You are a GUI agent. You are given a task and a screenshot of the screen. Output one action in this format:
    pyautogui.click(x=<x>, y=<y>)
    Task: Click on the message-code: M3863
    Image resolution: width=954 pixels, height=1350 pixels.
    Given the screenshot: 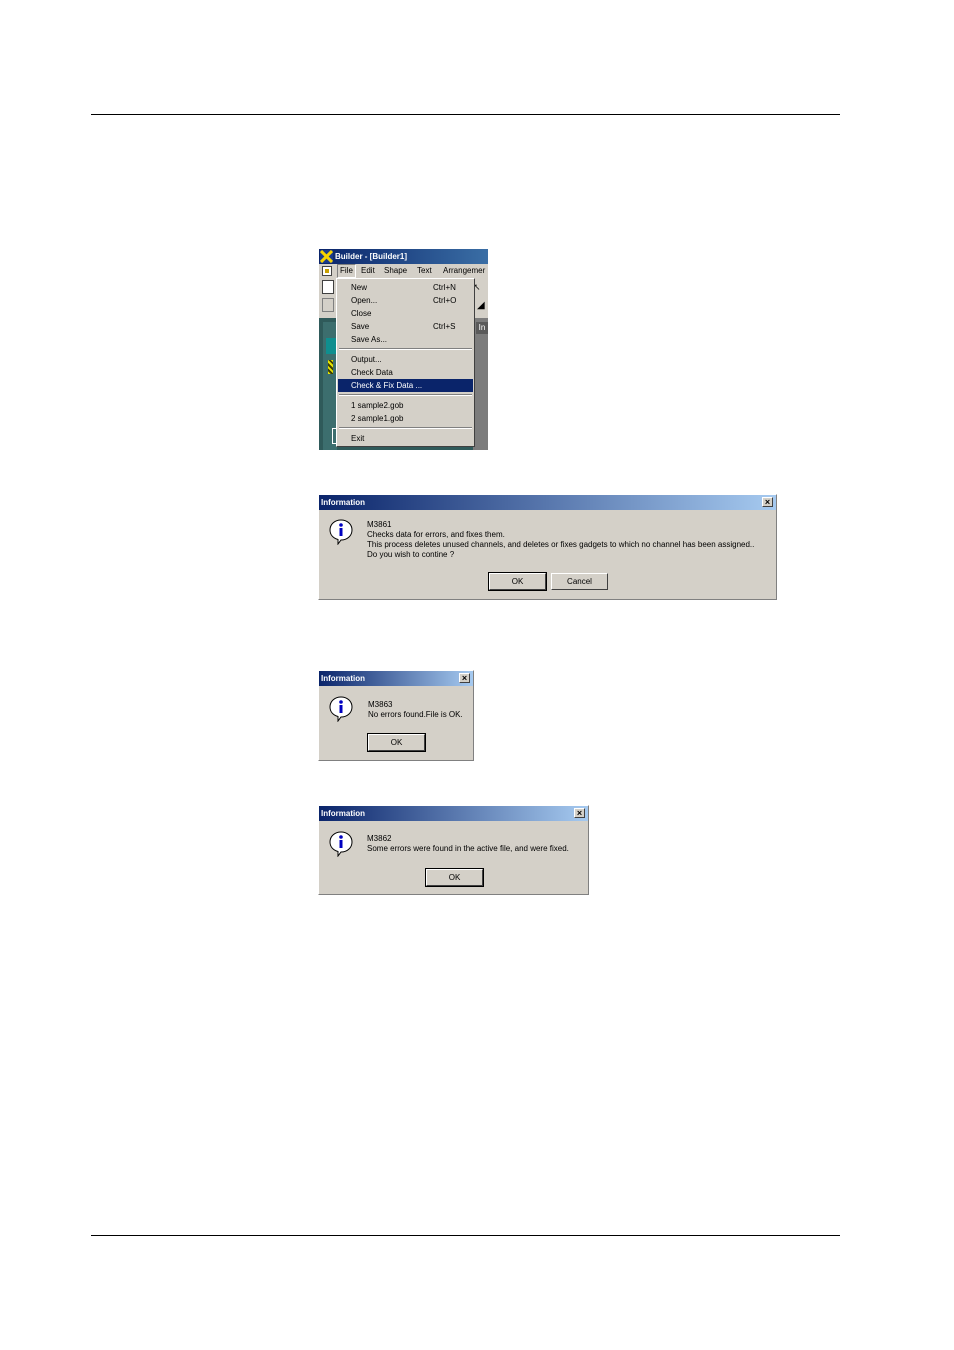 What is the action you would take?
    pyautogui.click(x=380, y=704)
    